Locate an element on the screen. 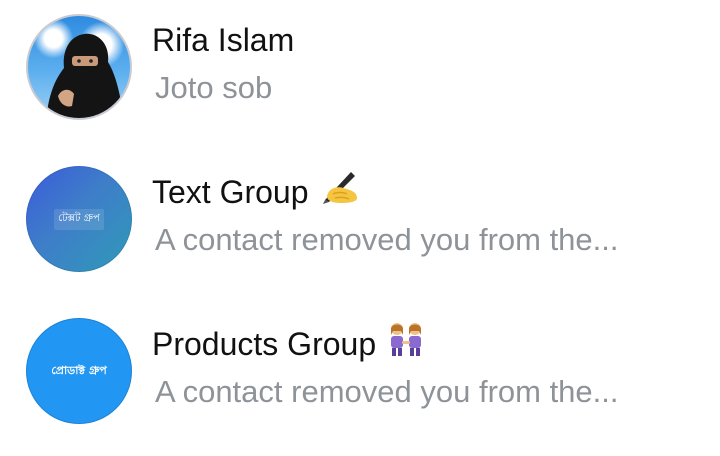 The image size is (720, 456). group-avatar-label: প্রোডাক্ট গ্রুপ is located at coordinates (79, 370).